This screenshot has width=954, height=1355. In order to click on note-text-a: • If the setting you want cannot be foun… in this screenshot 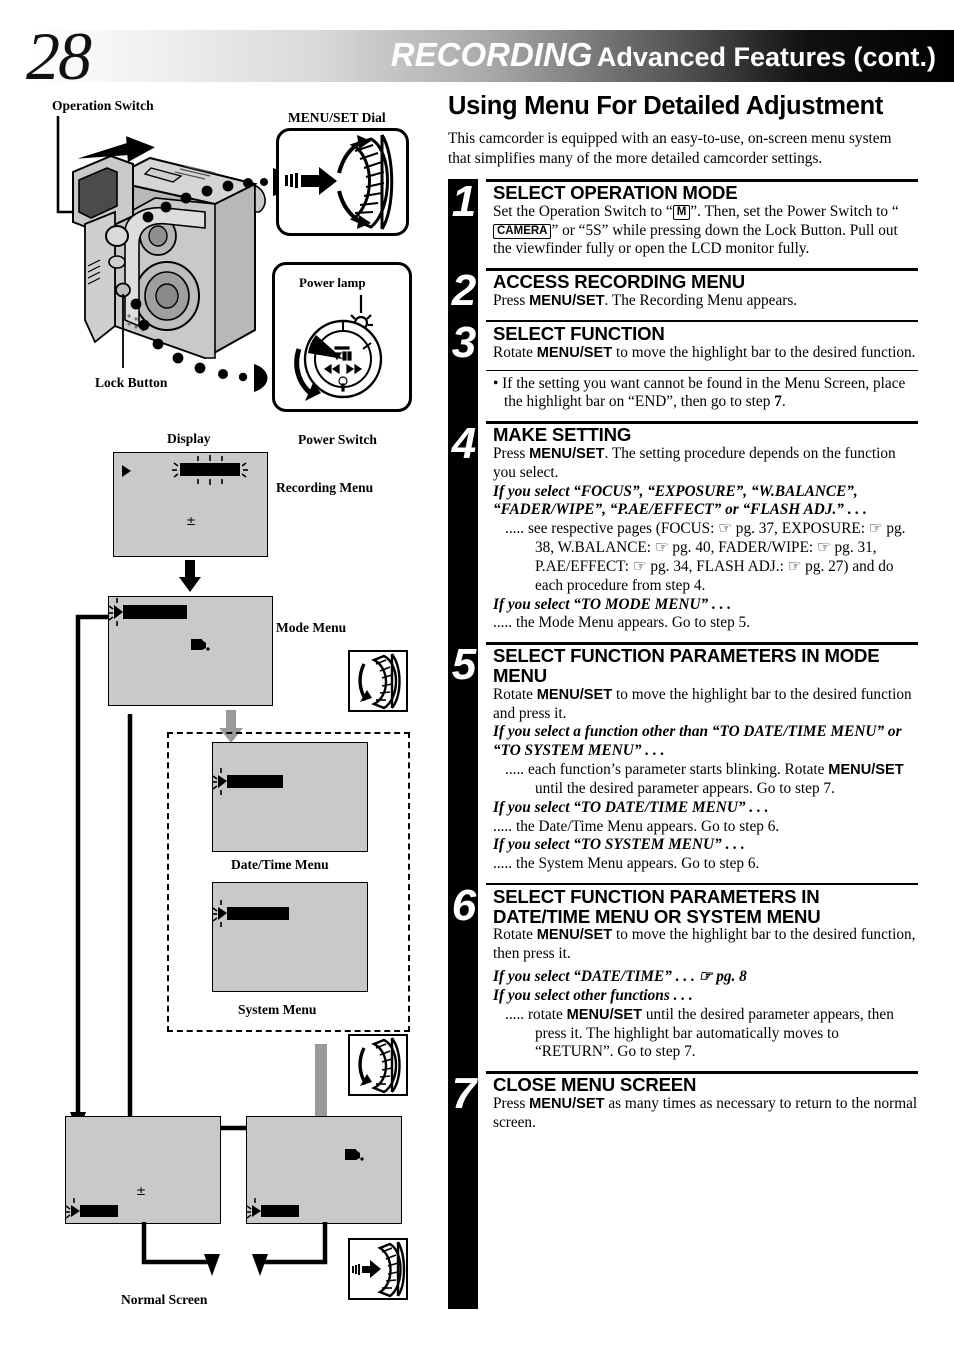, I will do `click(699, 392)`.